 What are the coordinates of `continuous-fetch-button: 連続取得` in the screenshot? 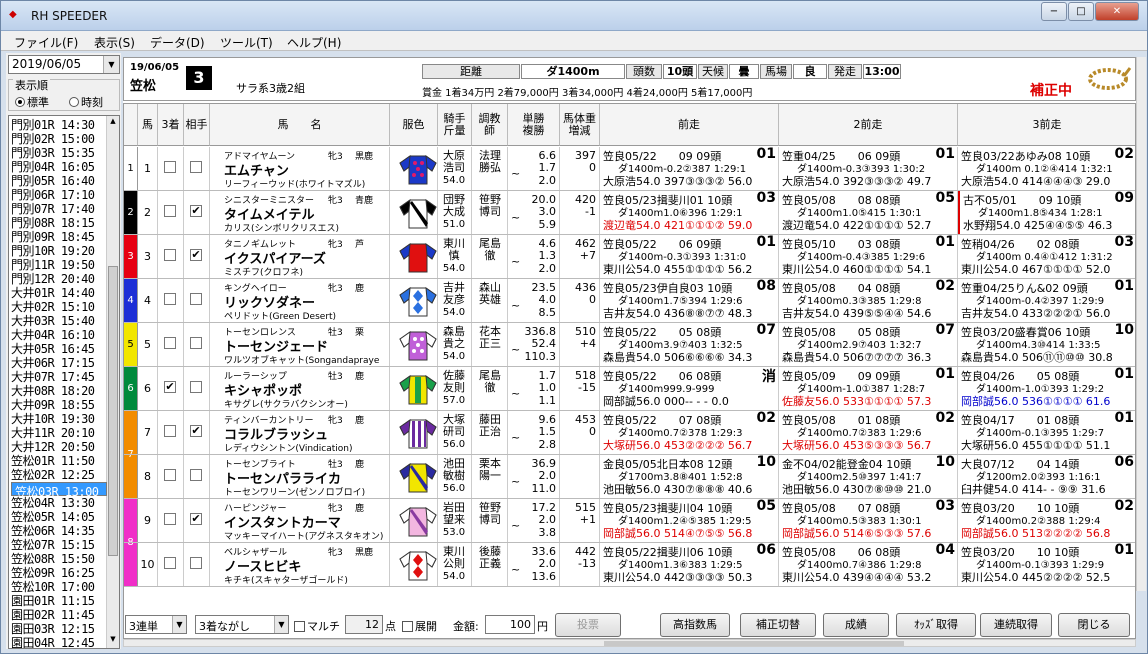 It's located at (1016, 625).